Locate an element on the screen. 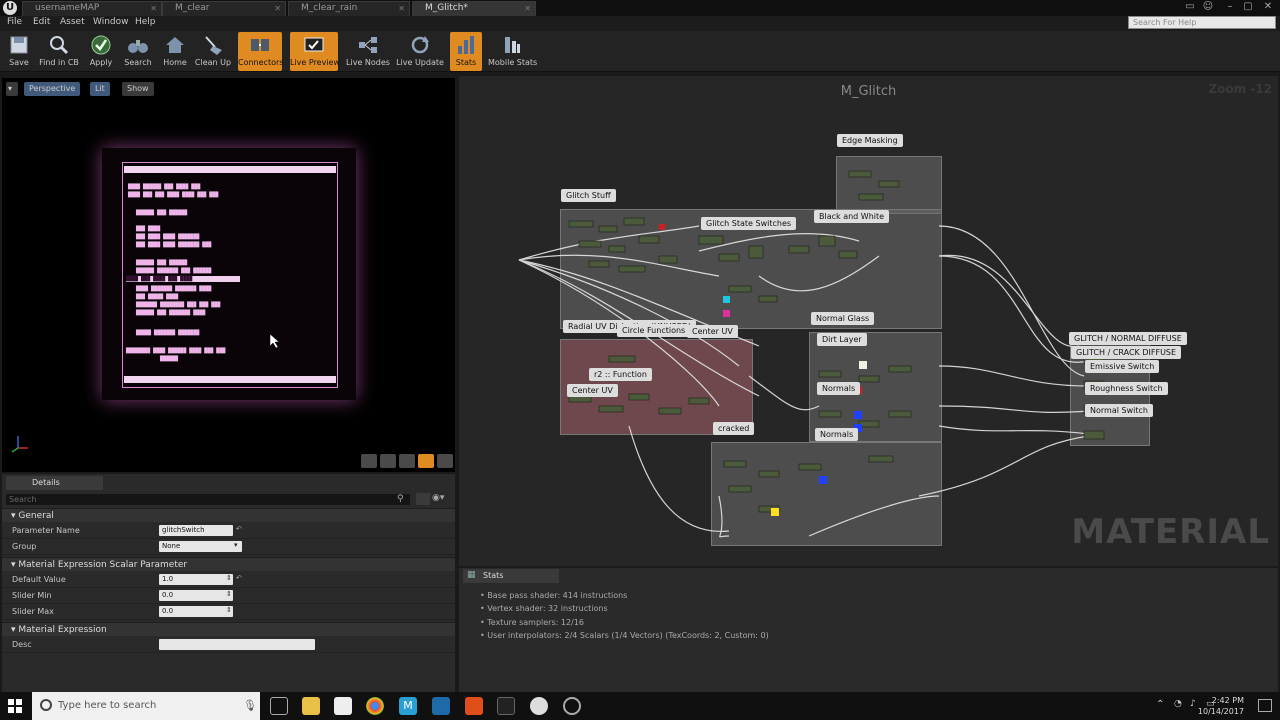 The width and height of the screenshot is (1280, 720). section-material-expression: ▾ Material Expression is located at coordinates (228, 629).